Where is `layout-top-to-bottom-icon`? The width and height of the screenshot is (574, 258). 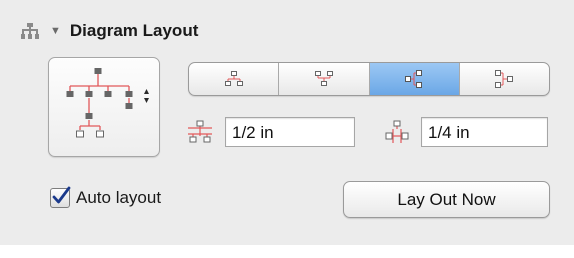
layout-top-to-bottom-icon is located at coordinates (233, 78).